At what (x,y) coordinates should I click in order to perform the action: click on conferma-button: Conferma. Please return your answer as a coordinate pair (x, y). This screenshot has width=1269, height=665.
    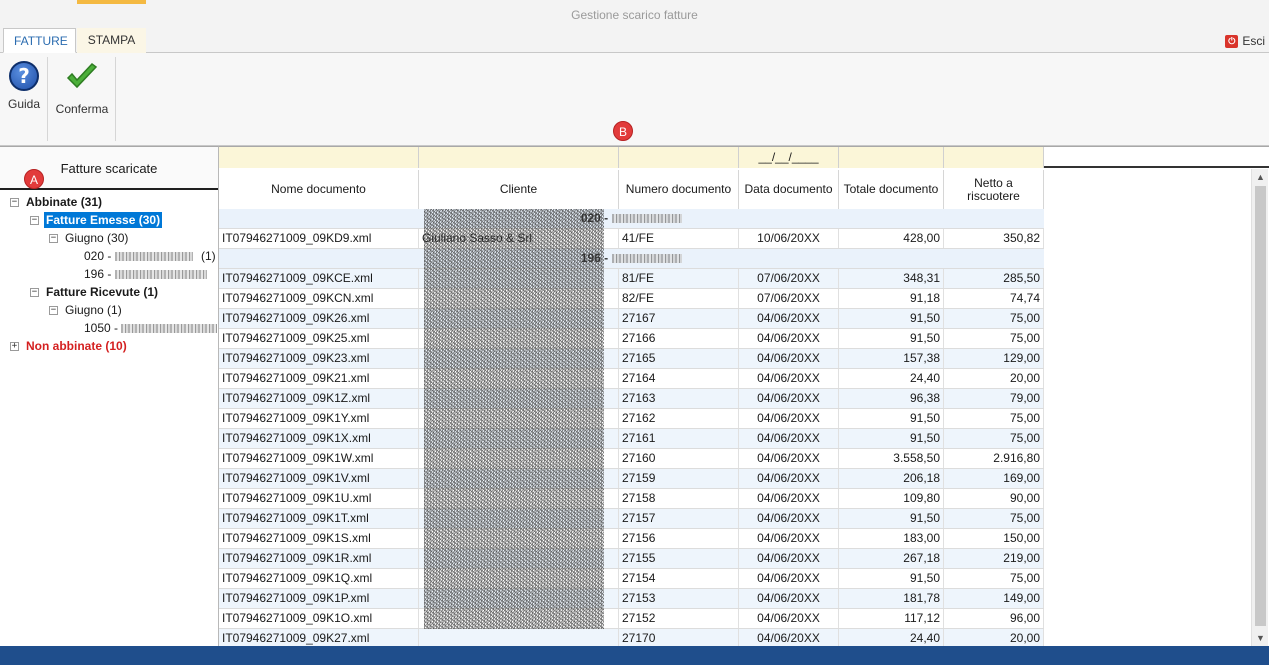
    Looking at the image, I should click on (82, 87).